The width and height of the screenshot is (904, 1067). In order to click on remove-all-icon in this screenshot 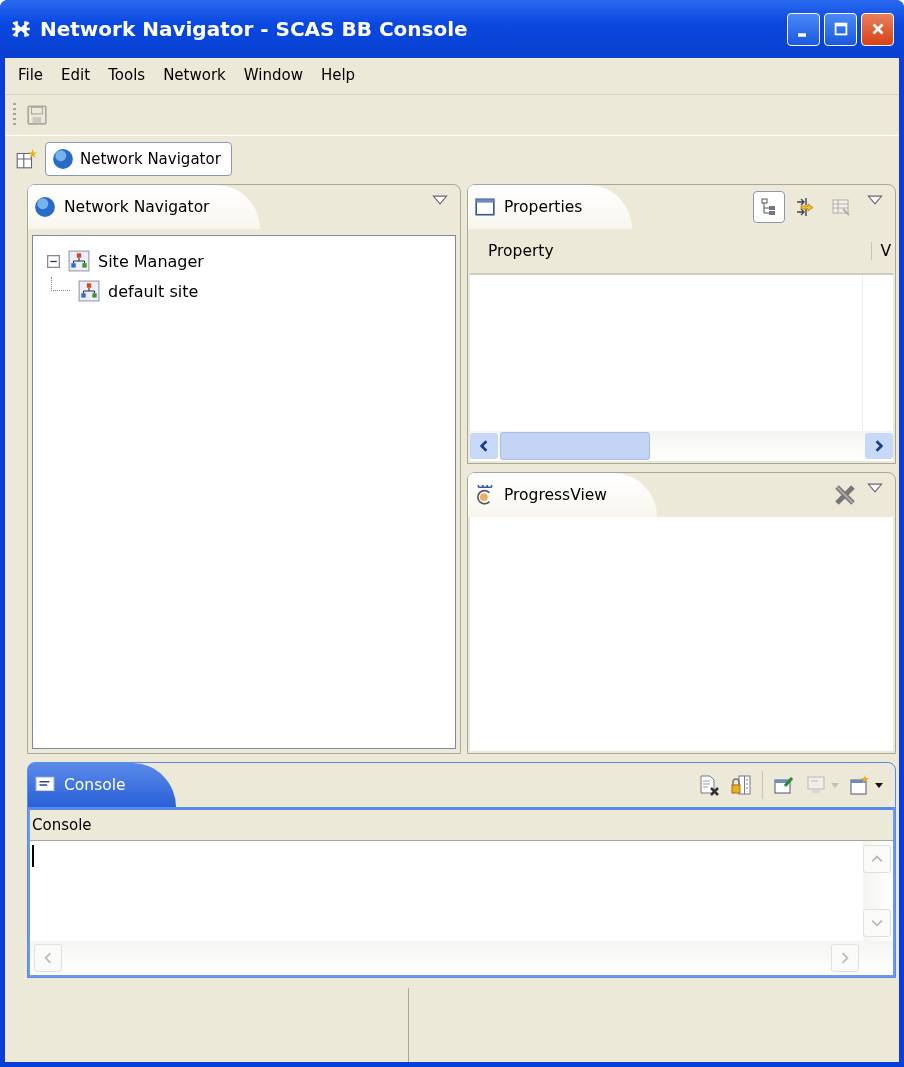, I will do `click(845, 495)`.